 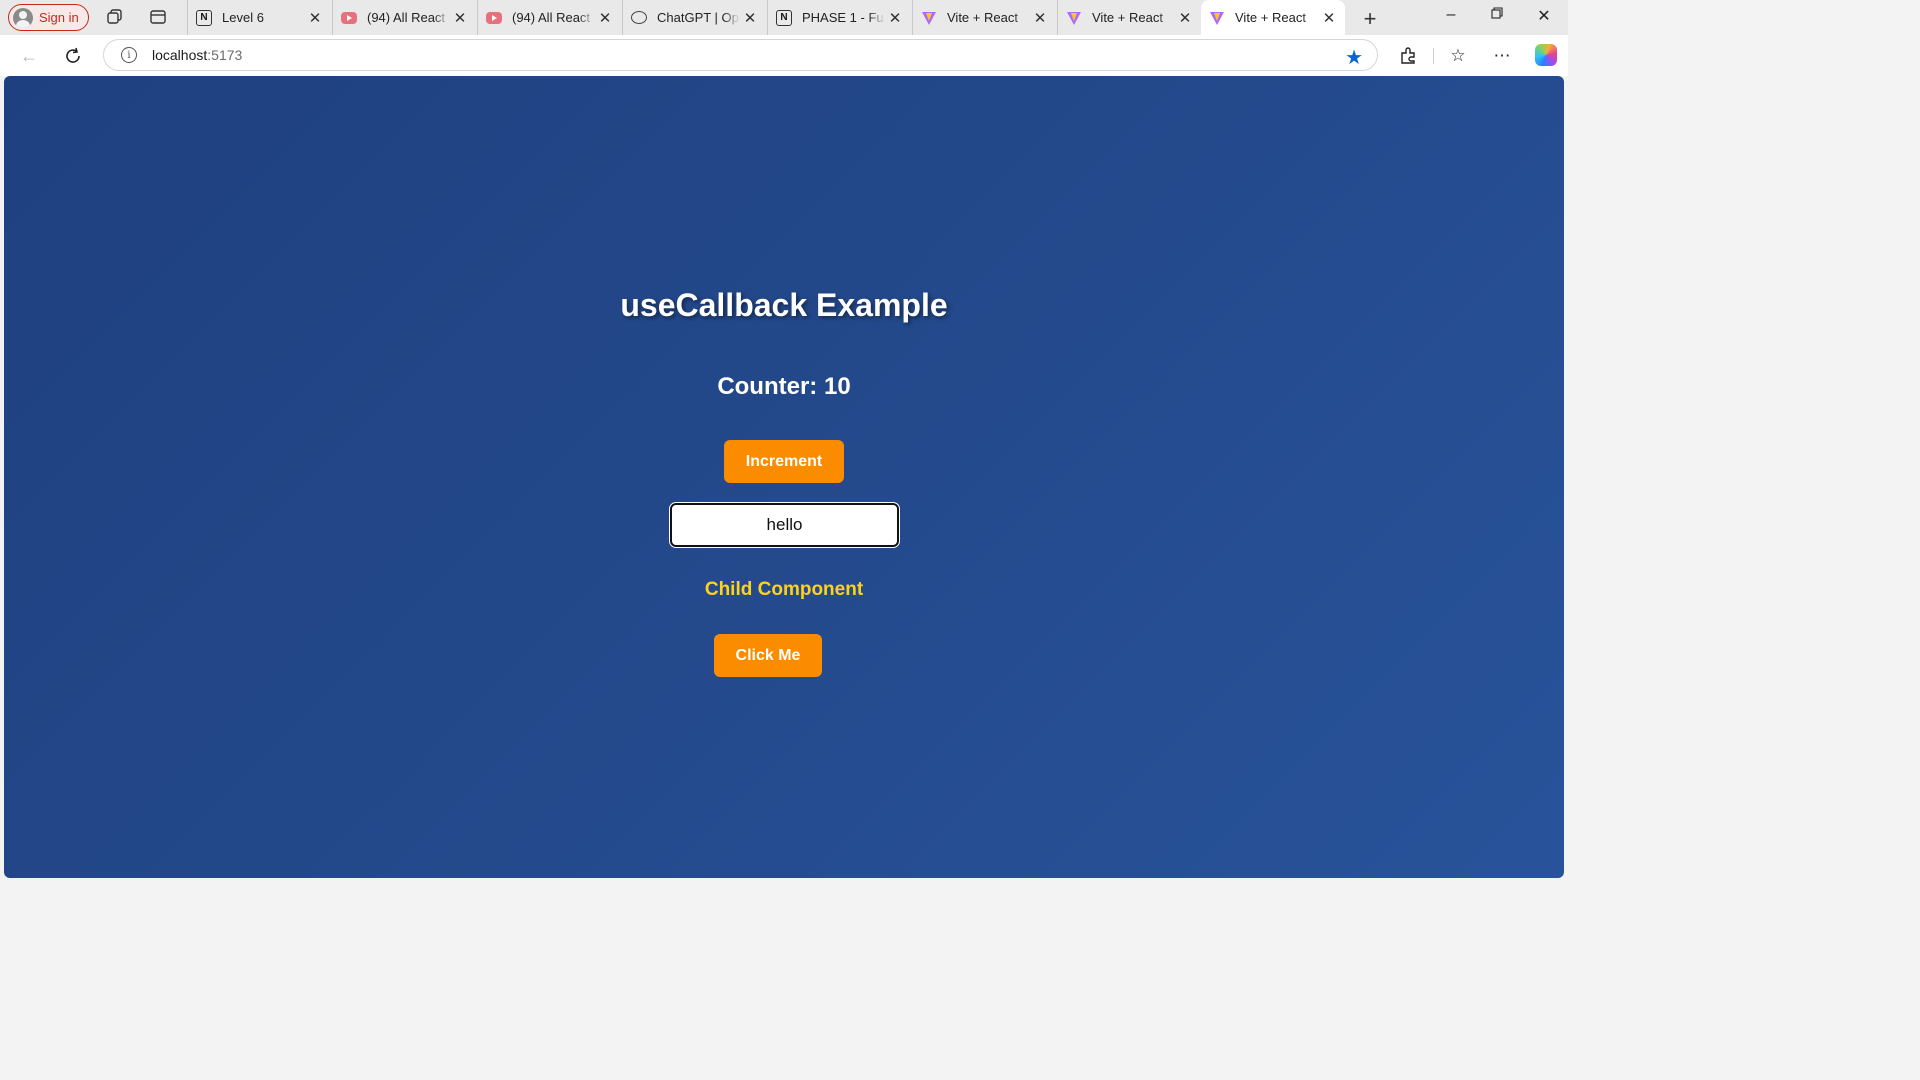 I want to click on site-info-icon: i, so click(x=129, y=55).